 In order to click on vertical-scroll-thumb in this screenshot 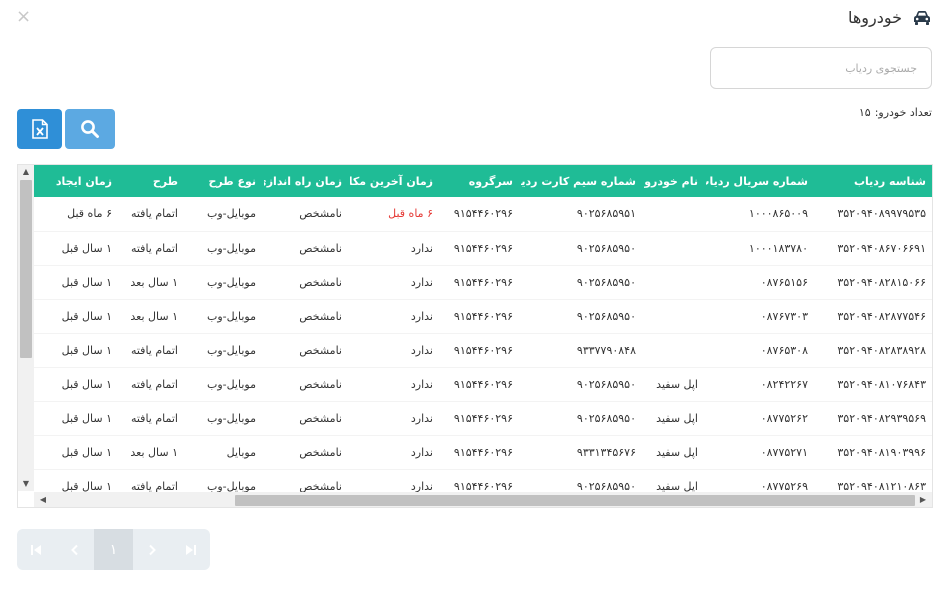, I will do `click(26, 269)`.